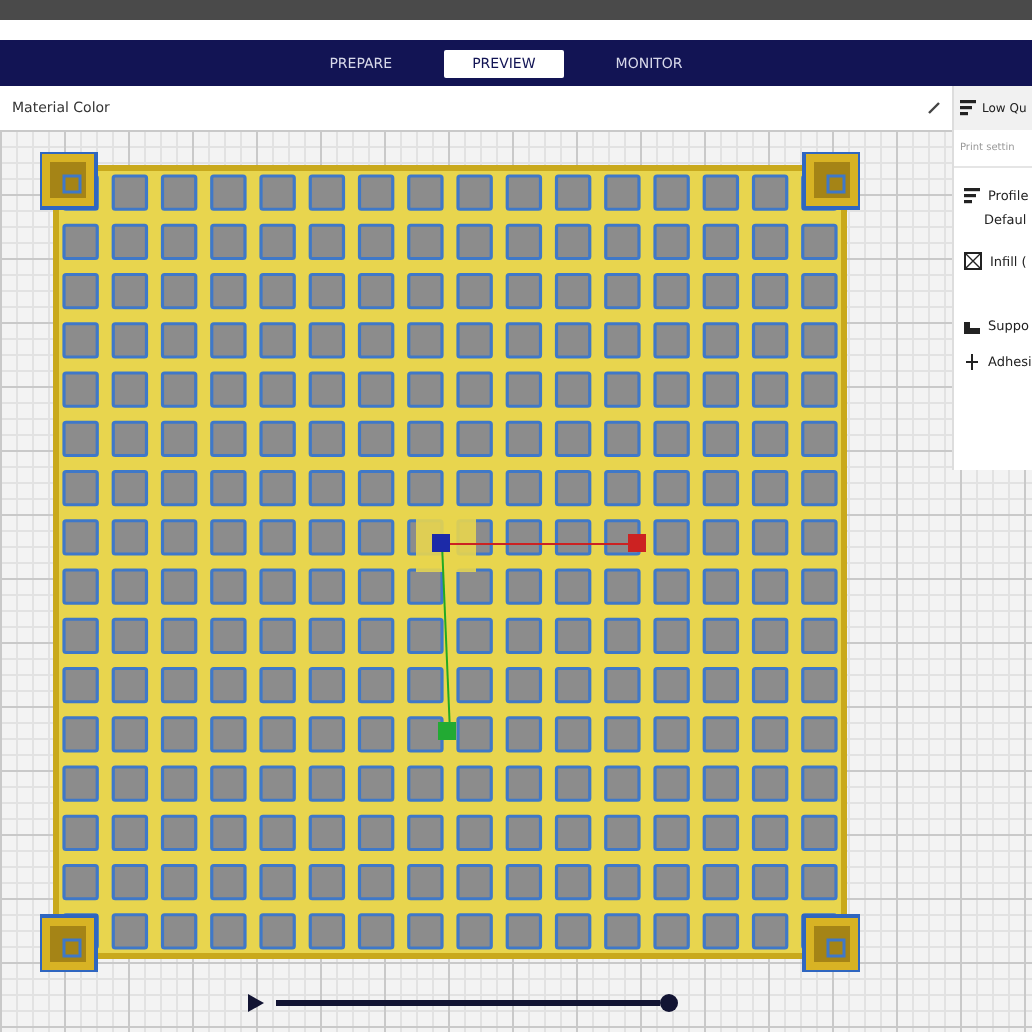  I want to click on play-button, so click(256, 1003).